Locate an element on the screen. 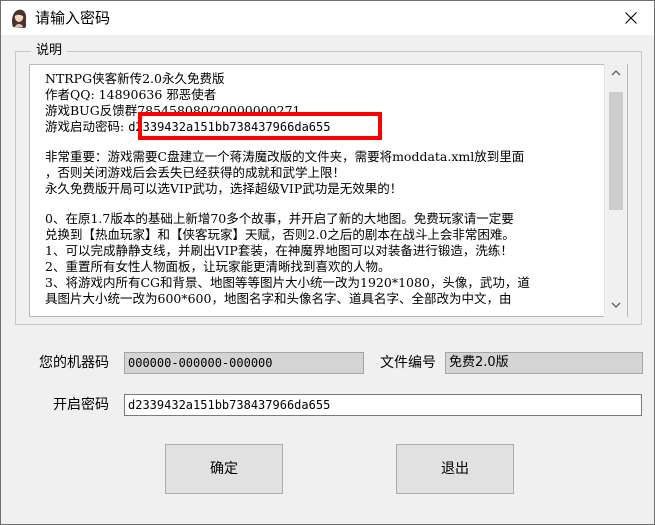 The width and height of the screenshot is (655, 525). scroll-thumb is located at coordinates (616, 151).